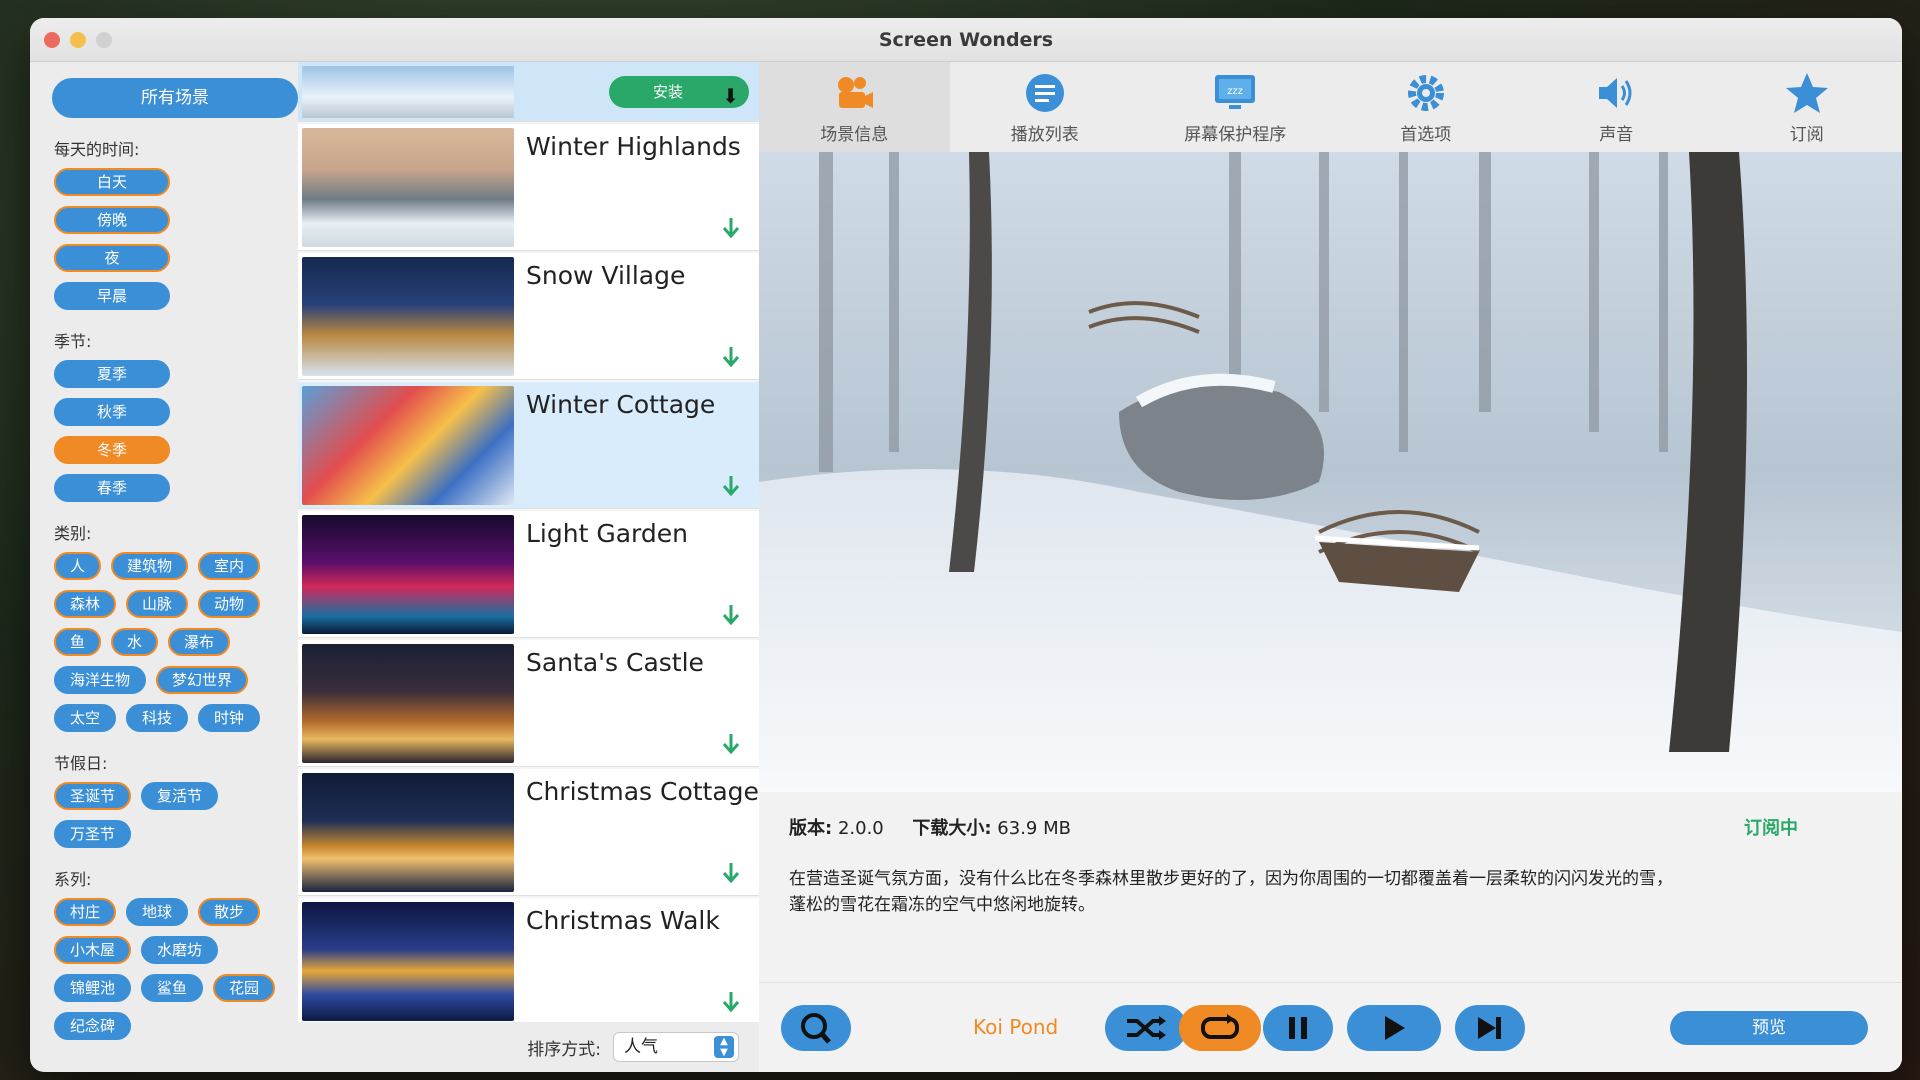 The image size is (1920, 1080). I want to click on tag-koi-pond: 锦鲤池, so click(93, 988).